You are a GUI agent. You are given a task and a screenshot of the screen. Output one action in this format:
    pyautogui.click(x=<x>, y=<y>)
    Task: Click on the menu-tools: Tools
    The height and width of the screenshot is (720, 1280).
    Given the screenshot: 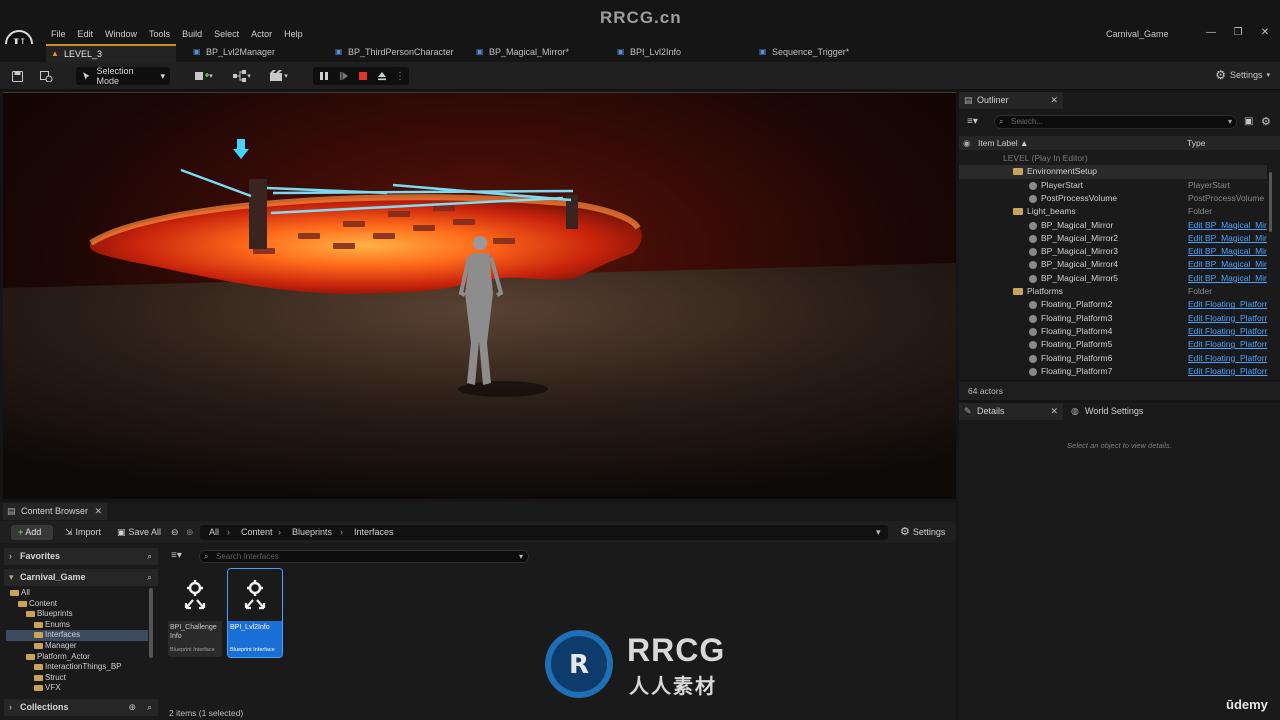 What is the action you would take?
    pyautogui.click(x=159, y=34)
    